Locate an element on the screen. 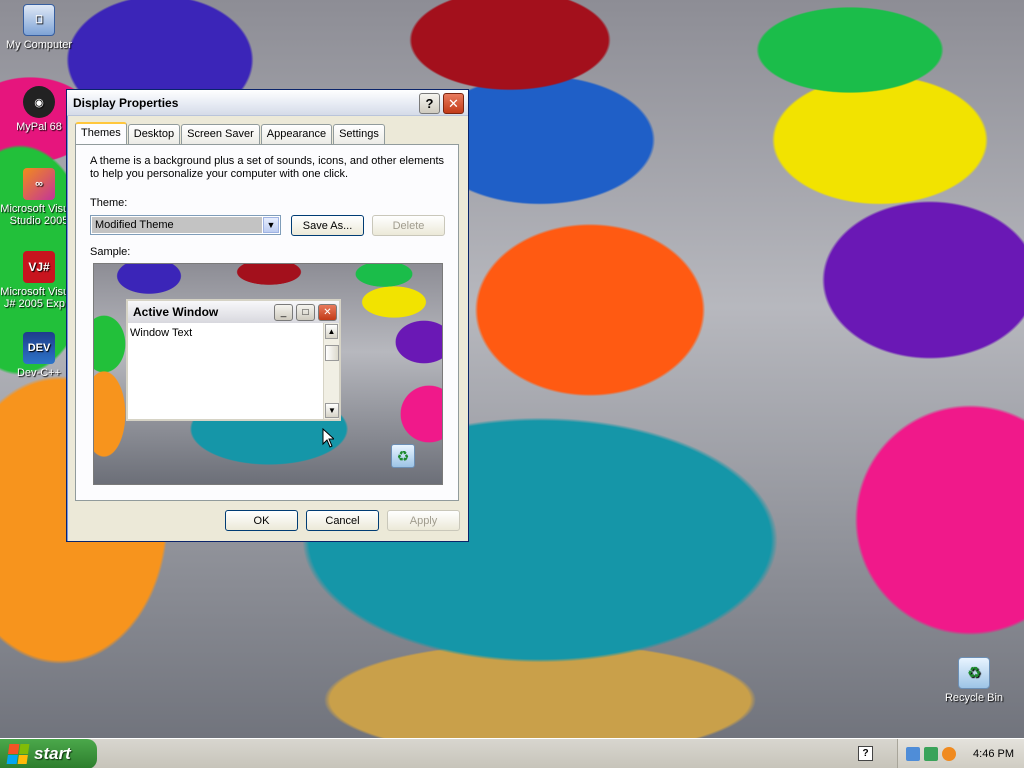 This screenshot has width=1024, height=768. window-title-bar: Display Properties is located at coordinates (267, 103).